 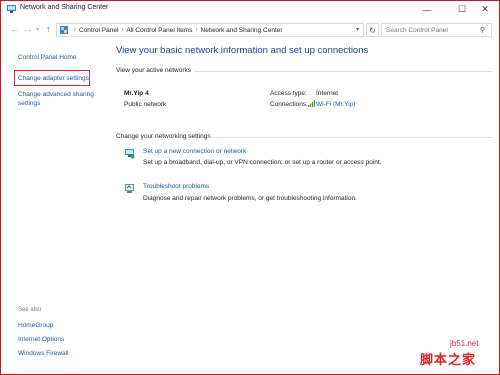 What do you see at coordinates (154, 70) in the screenshot?
I see `active-networks-label: View your active networks` at bounding box center [154, 70].